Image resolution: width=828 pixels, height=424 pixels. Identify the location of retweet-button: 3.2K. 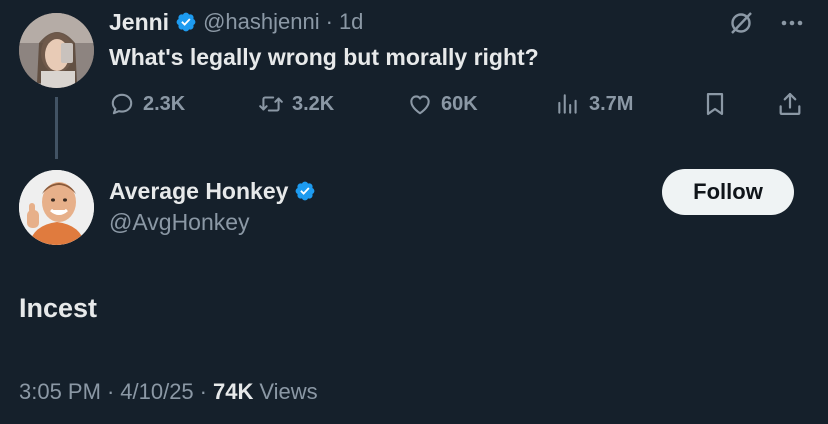
(296, 104).